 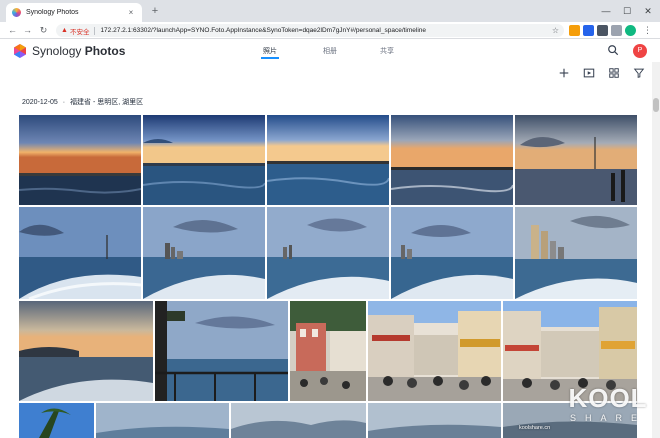 What do you see at coordinates (574, 30) in the screenshot?
I see `extension-reader-icon` at bounding box center [574, 30].